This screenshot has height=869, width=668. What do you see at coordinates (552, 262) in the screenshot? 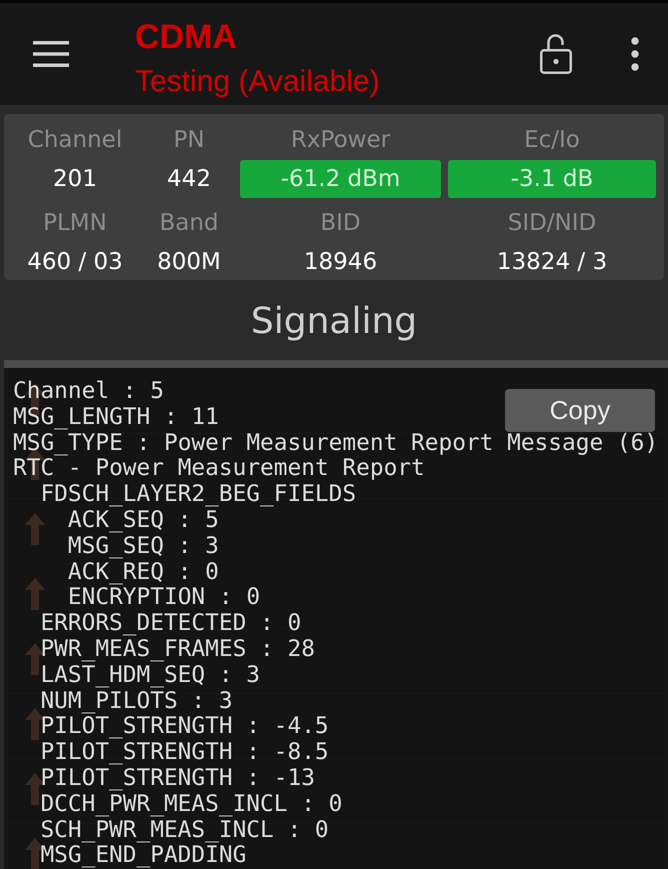
I see `stat-value: 13824 / 3` at bounding box center [552, 262].